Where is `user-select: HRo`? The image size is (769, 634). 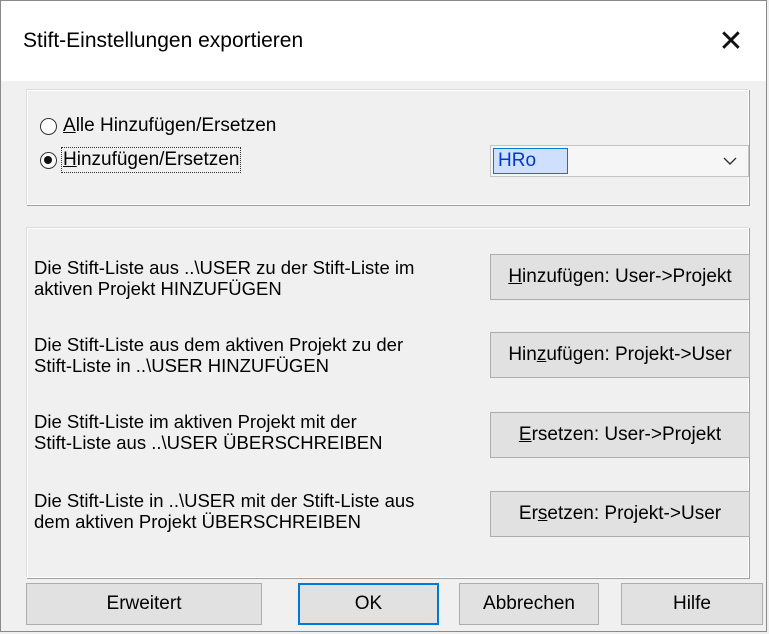
user-select: HRo is located at coordinates (619, 161).